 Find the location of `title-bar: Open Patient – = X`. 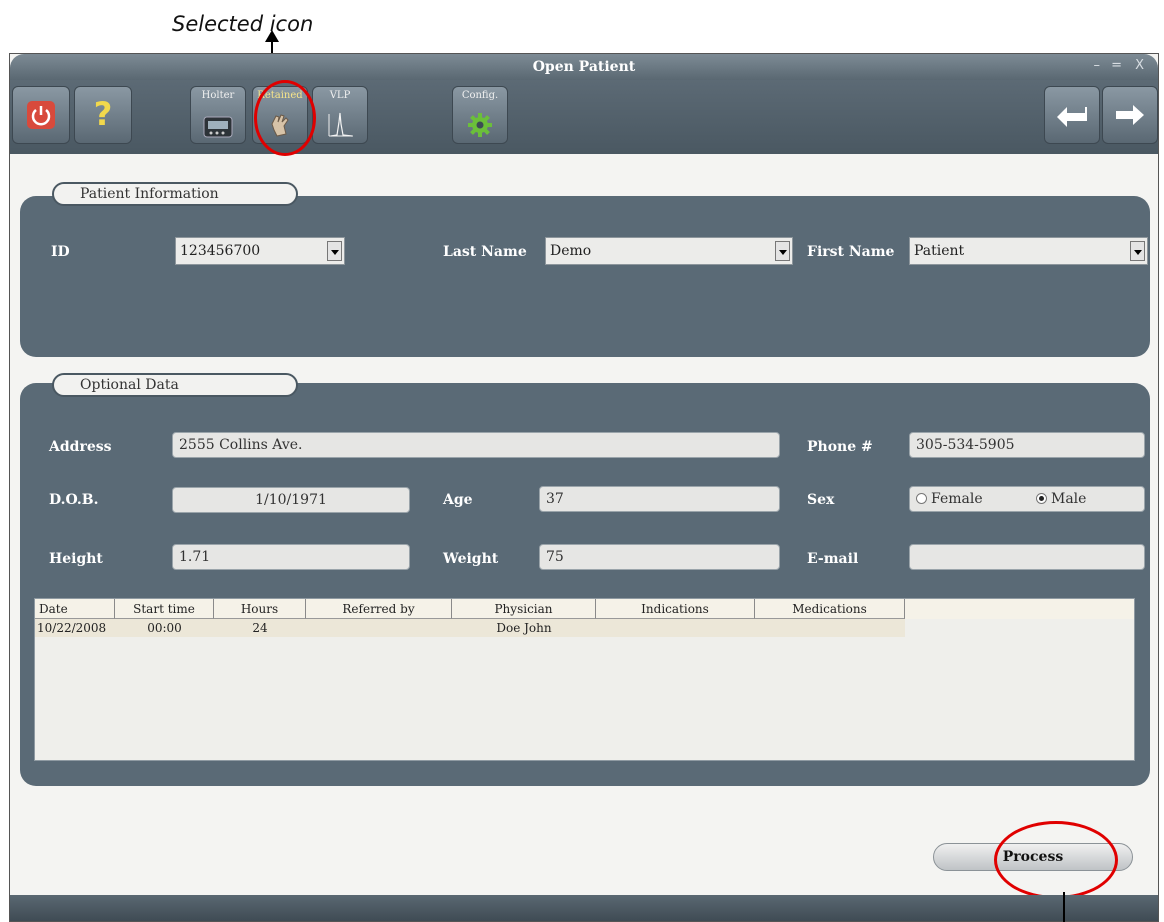

title-bar: Open Patient – = X is located at coordinates (584, 67).